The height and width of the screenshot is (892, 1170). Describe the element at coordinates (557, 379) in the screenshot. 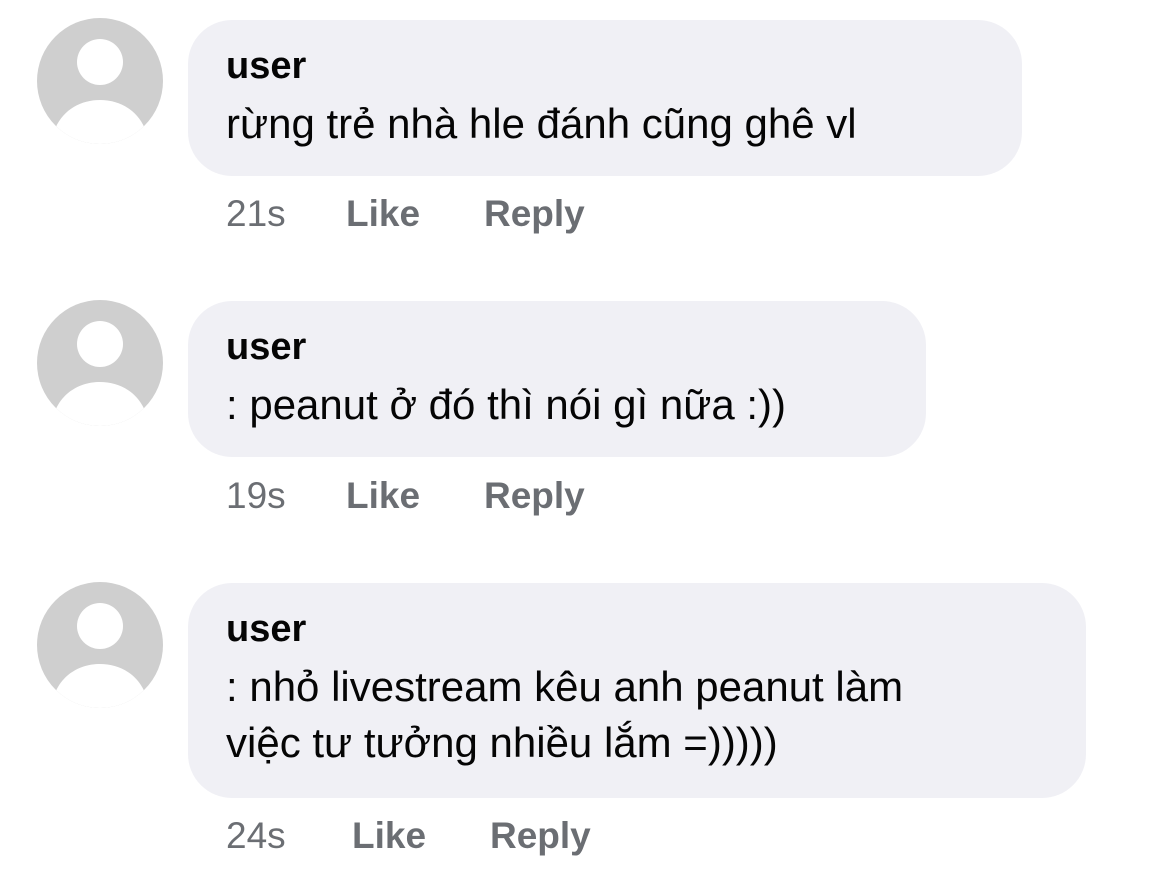

I see `comment-bubble: user : peanut ở đó thì nói gì nữa :))` at that location.